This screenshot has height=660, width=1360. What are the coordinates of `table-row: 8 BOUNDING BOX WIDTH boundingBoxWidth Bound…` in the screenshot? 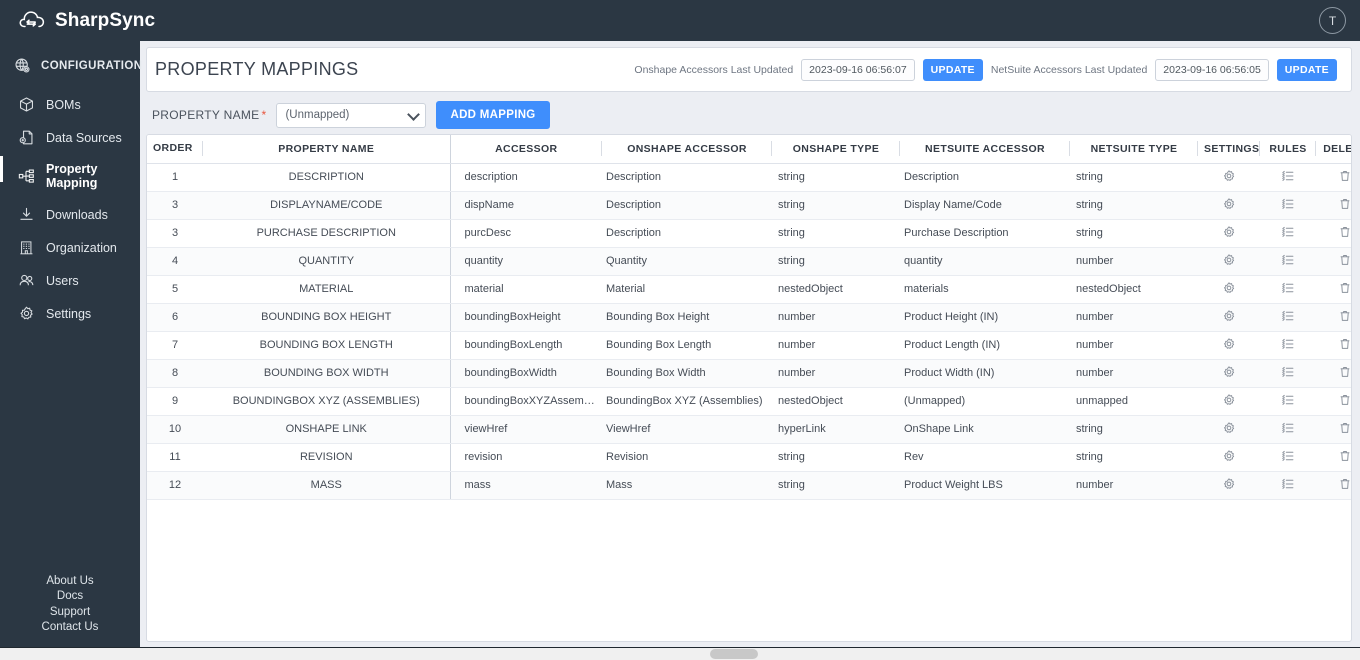 It's located at (749, 373).